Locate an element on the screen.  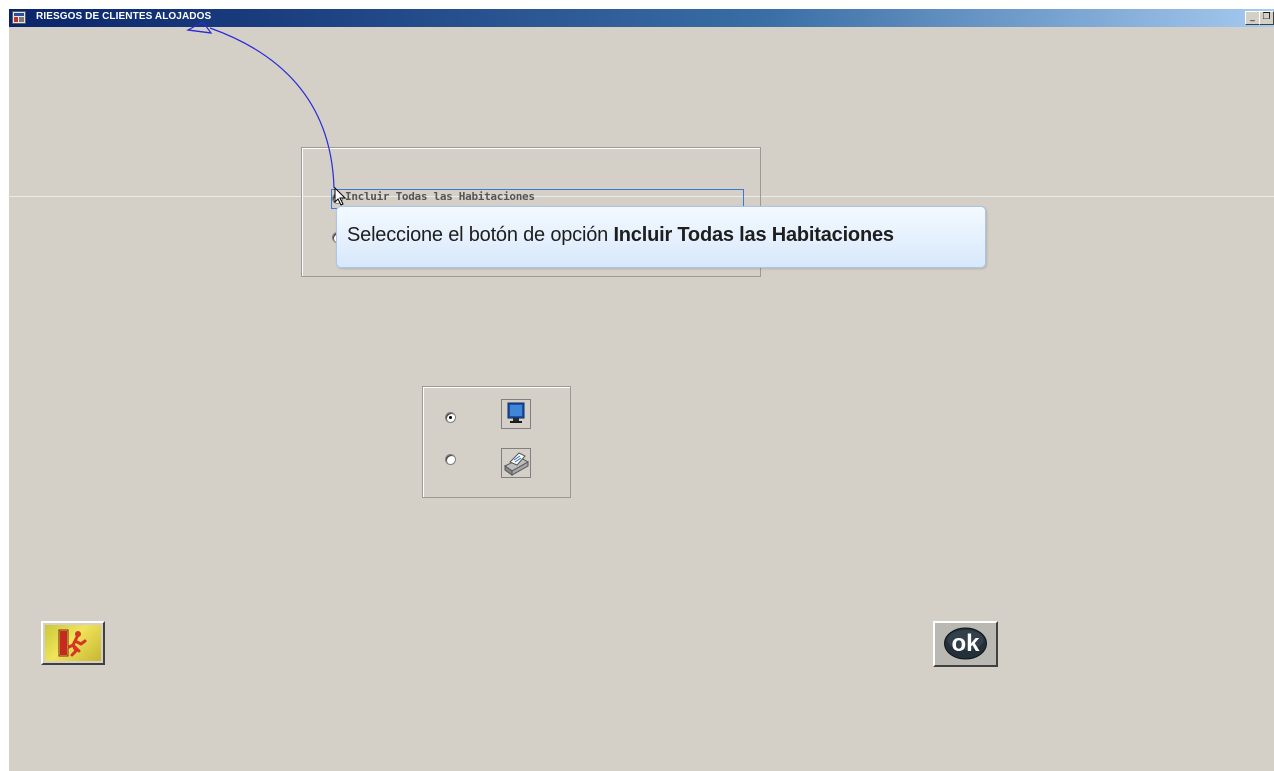
output-printer-radio is located at coordinates (450, 459).